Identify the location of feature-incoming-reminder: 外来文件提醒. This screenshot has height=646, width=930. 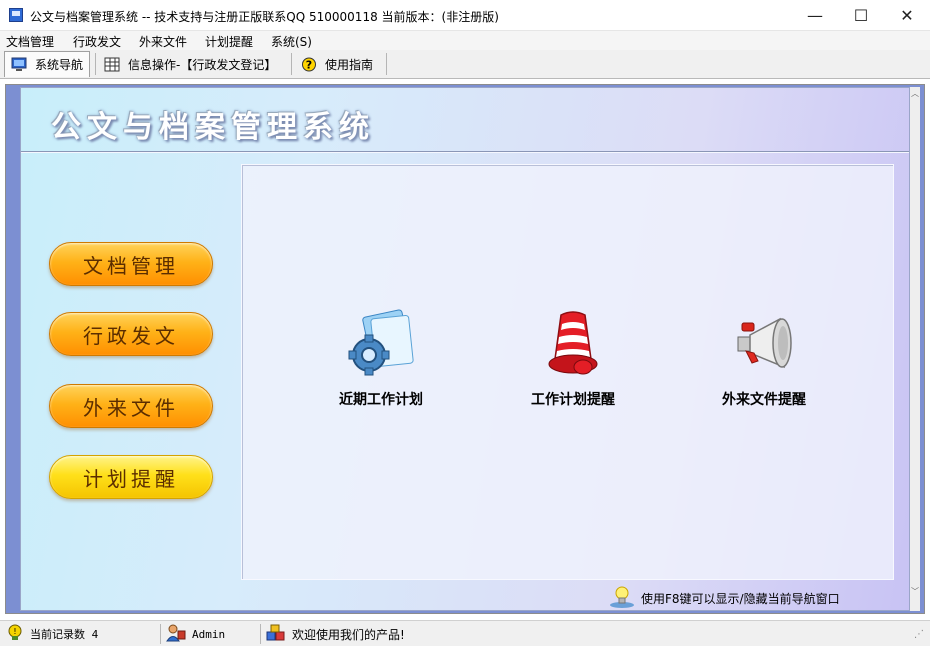
(764, 358).